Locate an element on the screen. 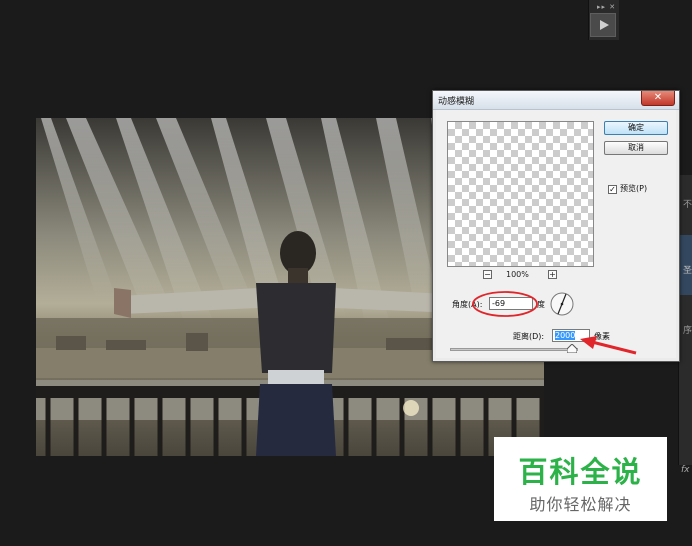 This screenshot has height=546, width=692. distance-input: 2000 is located at coordinates (571, 335).